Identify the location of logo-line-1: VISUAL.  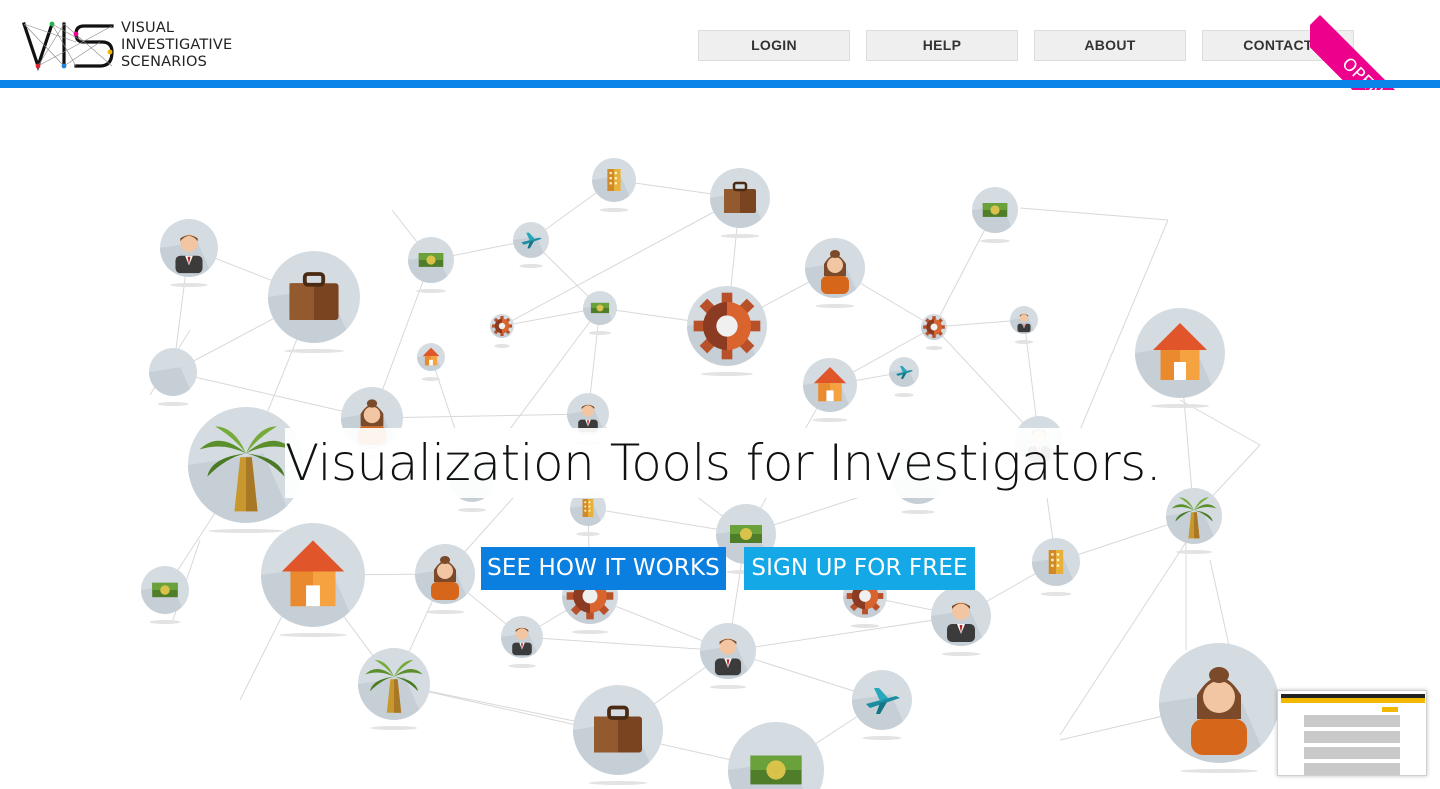
(148, 28).